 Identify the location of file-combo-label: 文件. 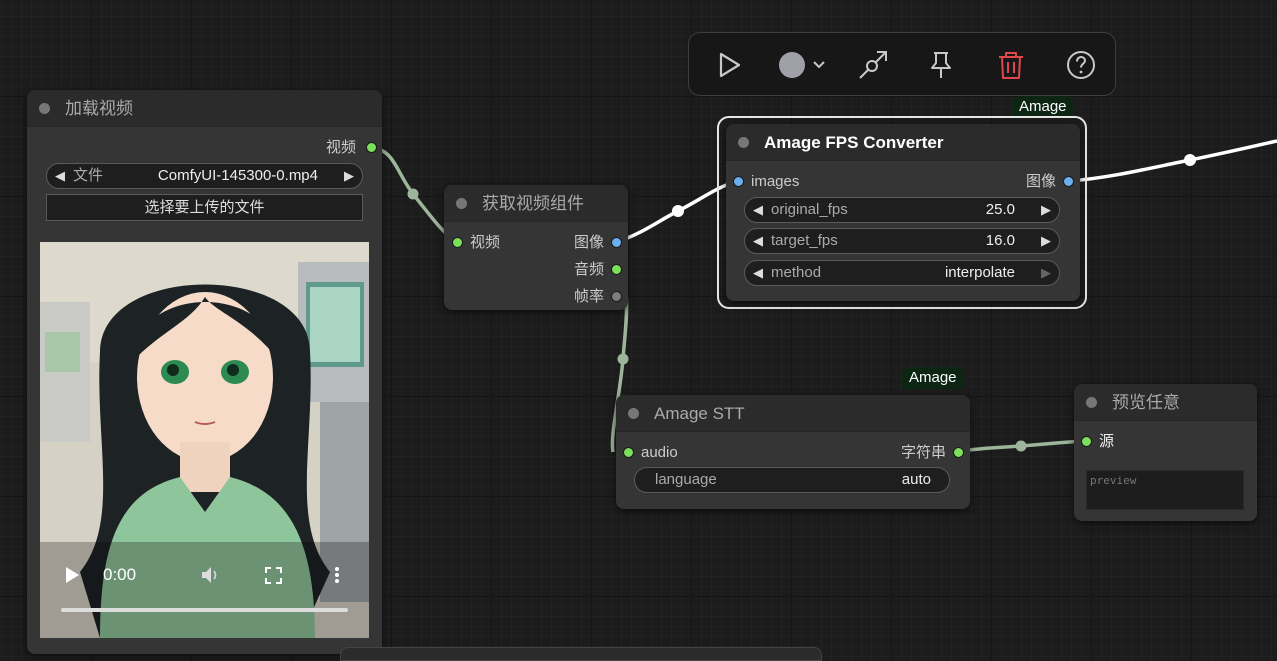
(88, 175).